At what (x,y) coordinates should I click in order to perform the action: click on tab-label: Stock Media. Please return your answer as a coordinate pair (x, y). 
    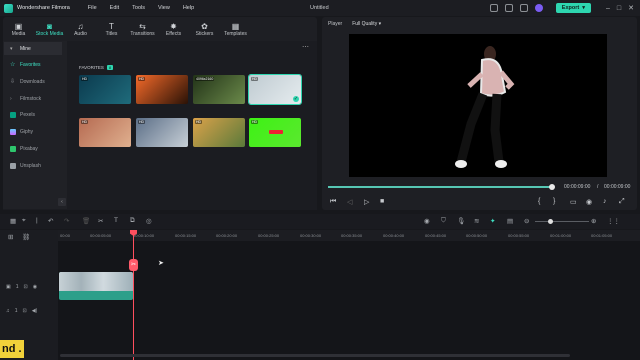
    Looking at the image, I should click on (49, 33).